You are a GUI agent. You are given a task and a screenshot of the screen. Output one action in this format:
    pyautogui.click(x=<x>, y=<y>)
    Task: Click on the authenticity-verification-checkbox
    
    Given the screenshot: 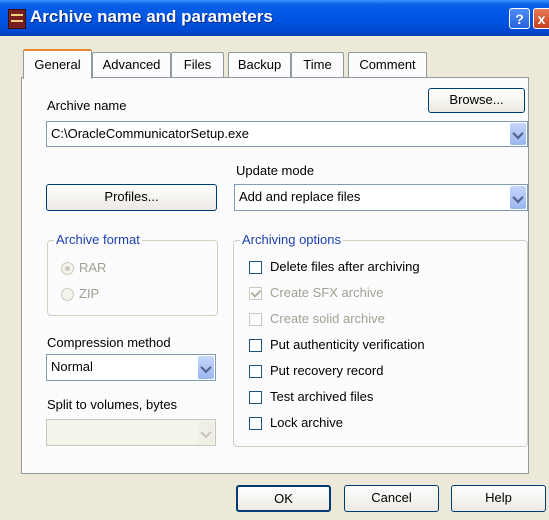 What is the action you would take?
    pyautogui.click(x=255, y=345)
    